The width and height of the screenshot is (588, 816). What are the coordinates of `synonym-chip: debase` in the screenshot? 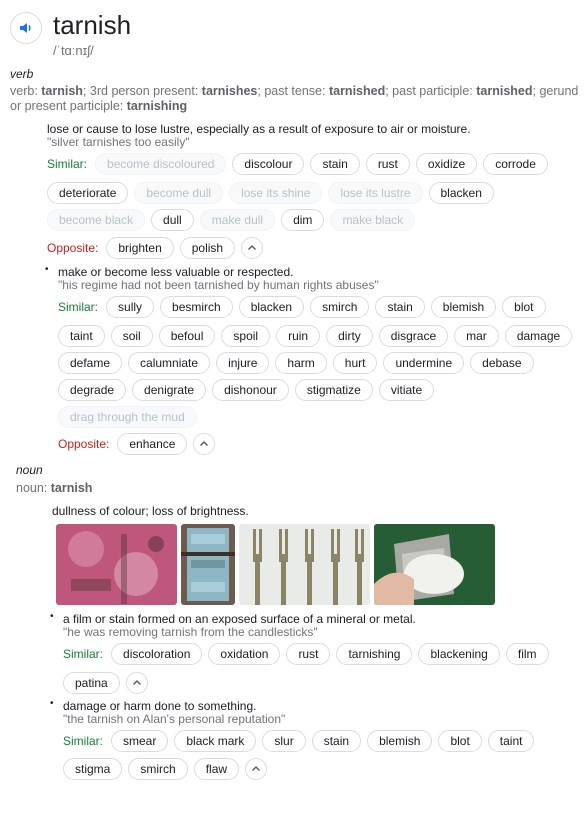 It's located at (502, 363).